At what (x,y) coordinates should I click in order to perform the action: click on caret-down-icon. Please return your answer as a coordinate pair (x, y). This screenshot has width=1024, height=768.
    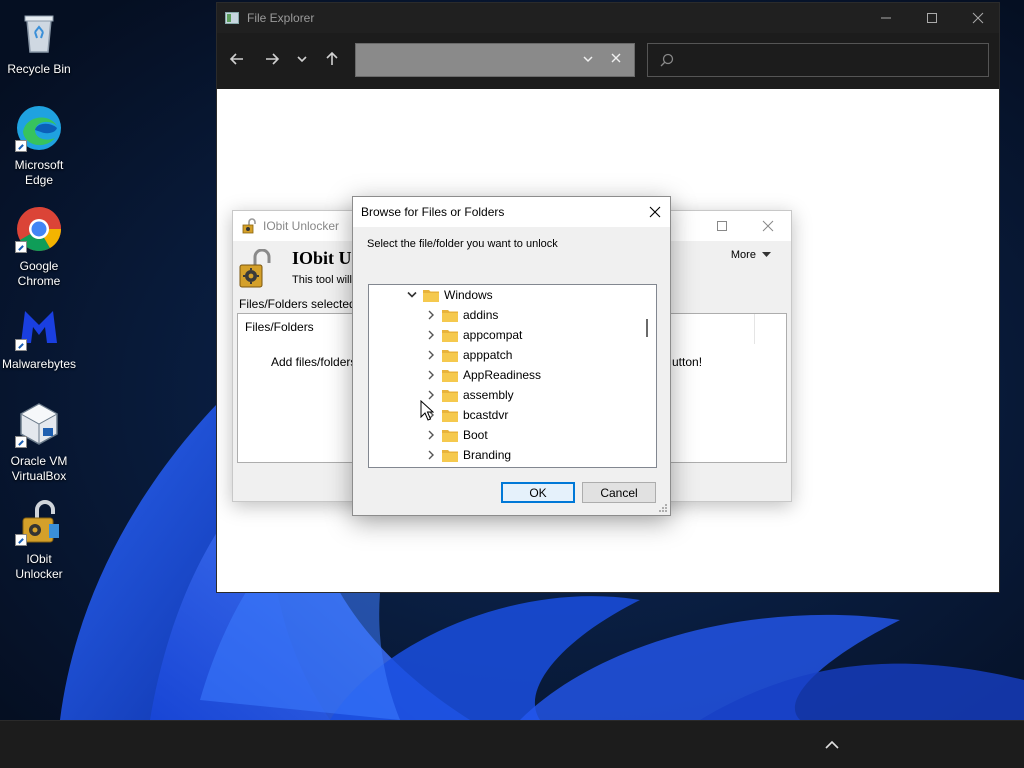
    Looking at the image, I should click on (766, 254).